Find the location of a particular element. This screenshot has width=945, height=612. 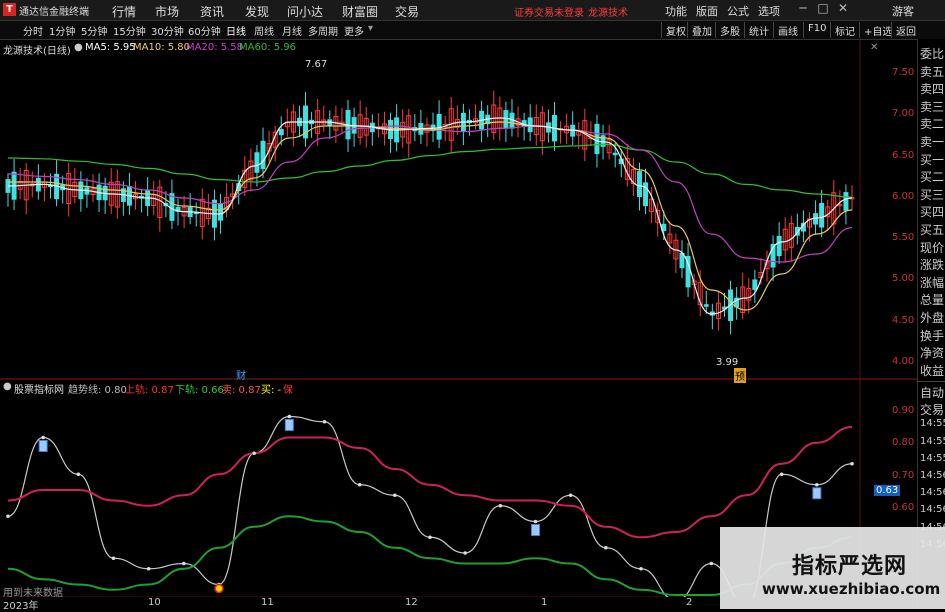

period-15min: 15分钟 is located at coordinates (129, 30).